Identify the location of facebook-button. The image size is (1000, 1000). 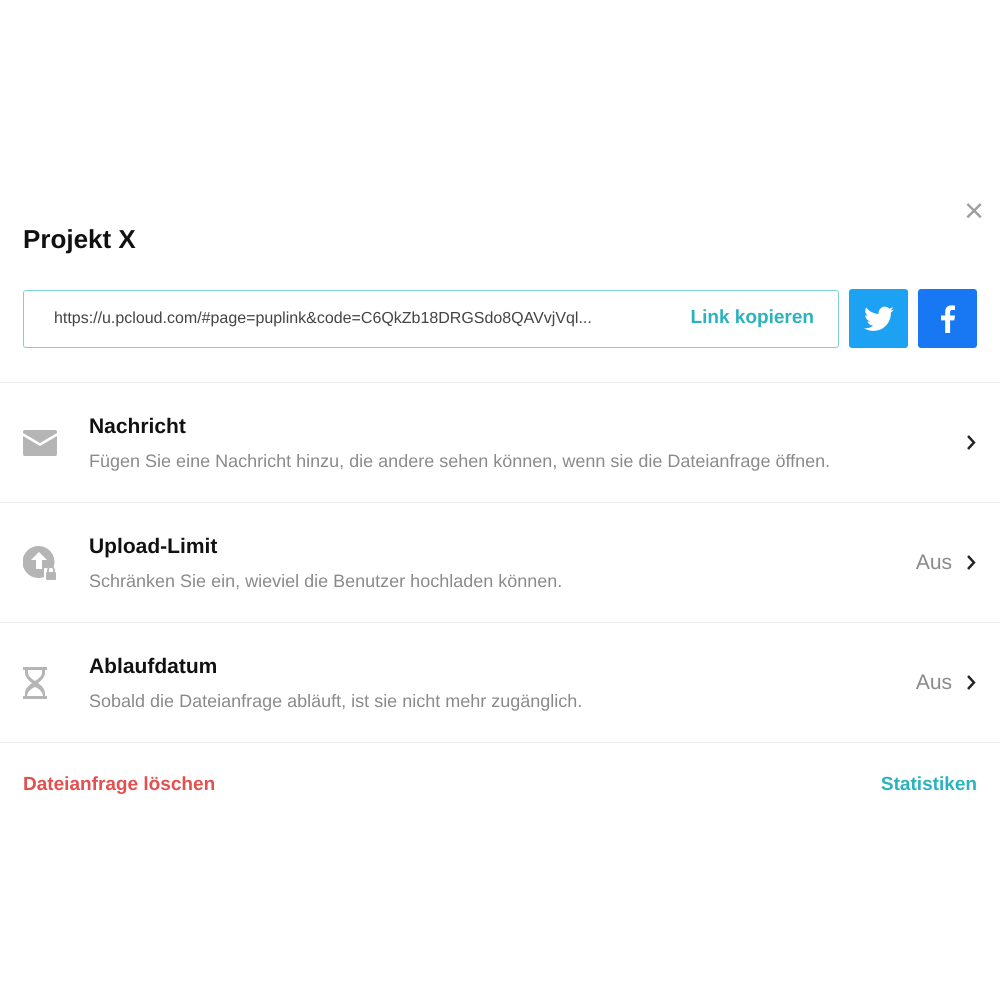
(947, 318).